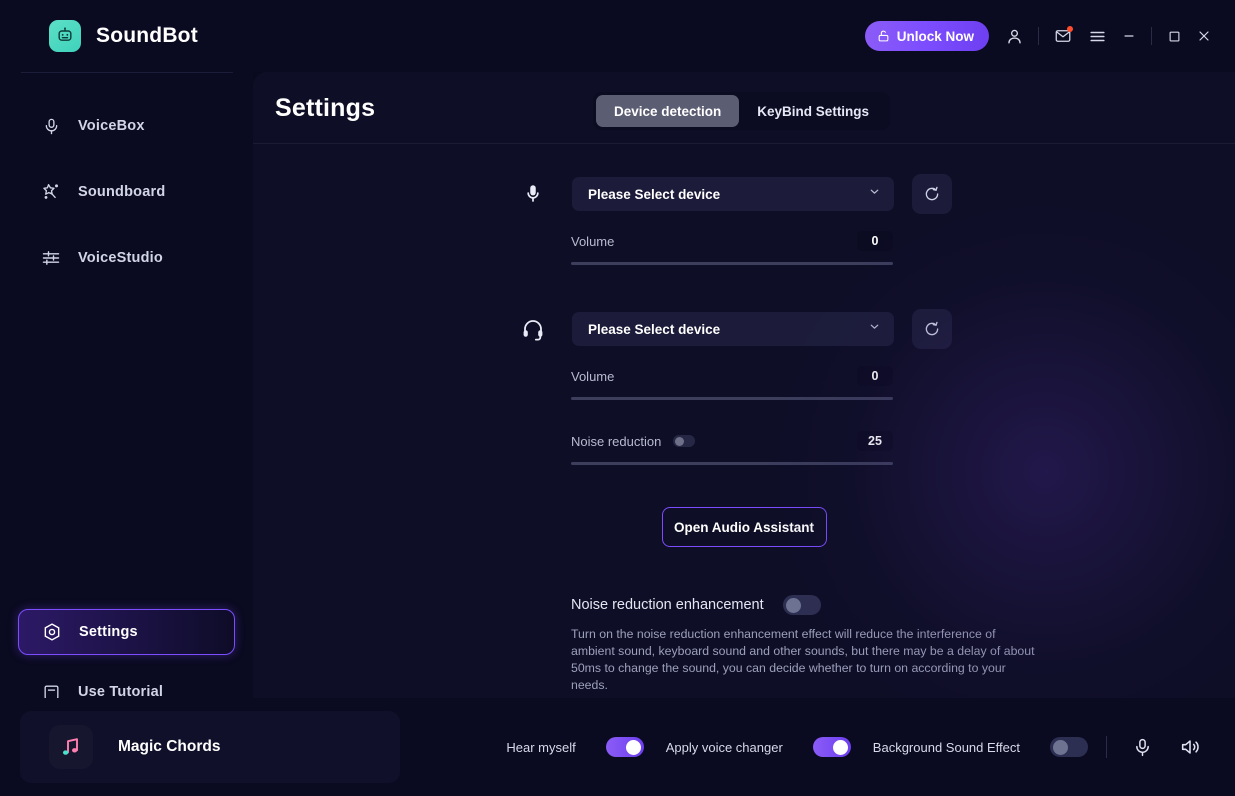 This screenshot has height=796, width=1235. I want to click on headset-volume-head: Volume 0, so click(732, 376).